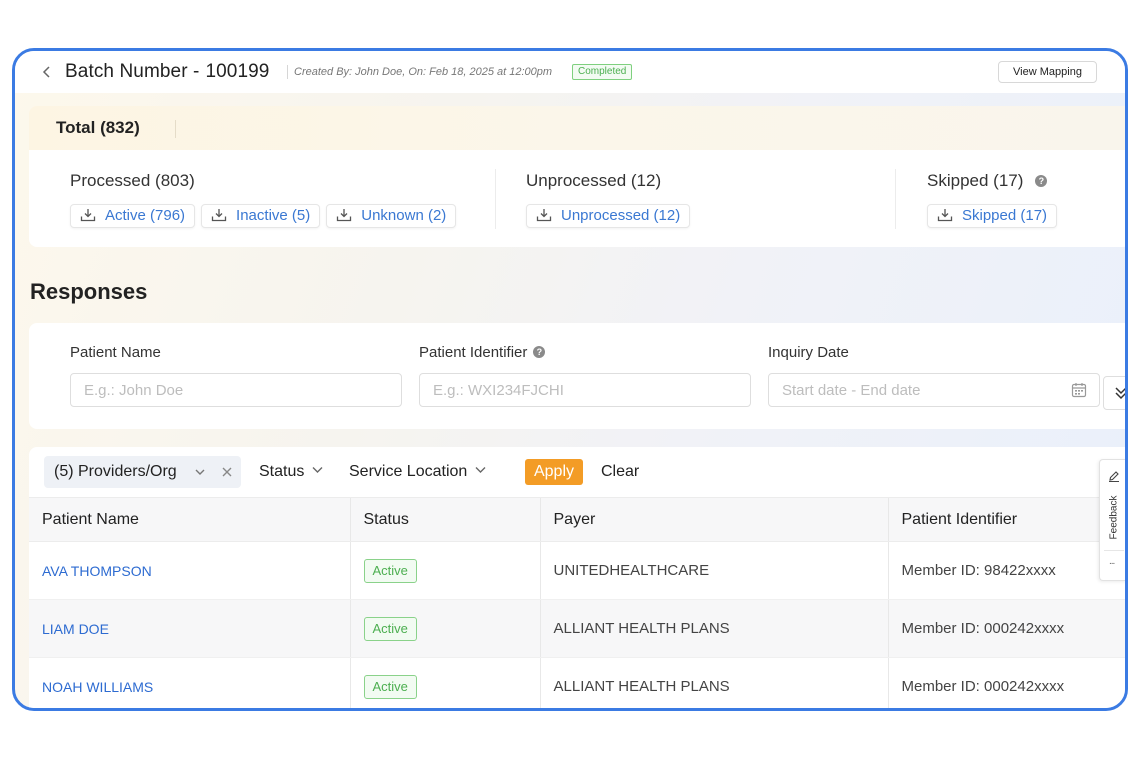 The width and height of the screenshot is (1140, 760). Describe the element at coordinates (577, 128) in the screenshot. I see `total-band: Total (832)` at that location.